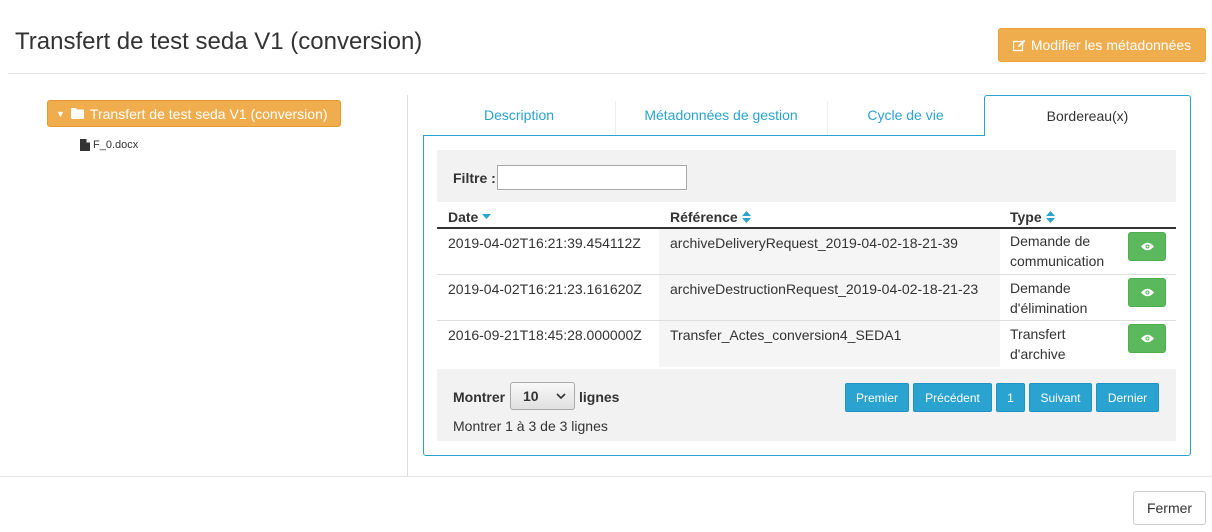 The height and width of the screenshot is (532, 1212). I want to click on tab-description: Description, so click(519, 115).